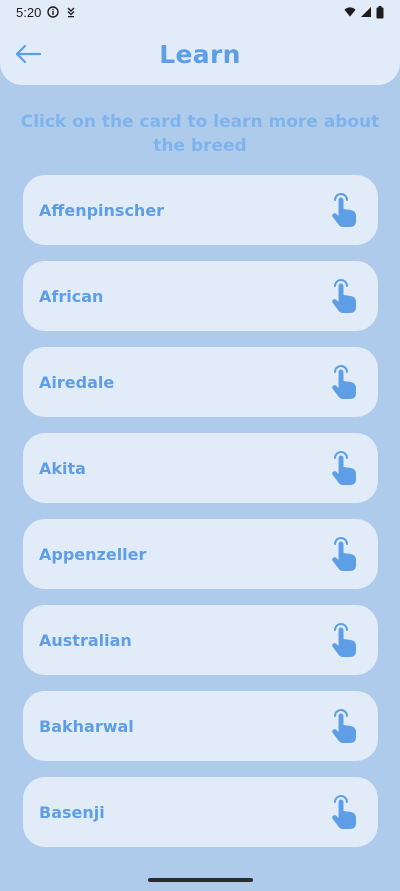 The height and width of the screenshot is (891, 400). What do you see at coordinates (350, 12) in the screenshot?
I see `wifi-icon` at bounding box center [350, 12].